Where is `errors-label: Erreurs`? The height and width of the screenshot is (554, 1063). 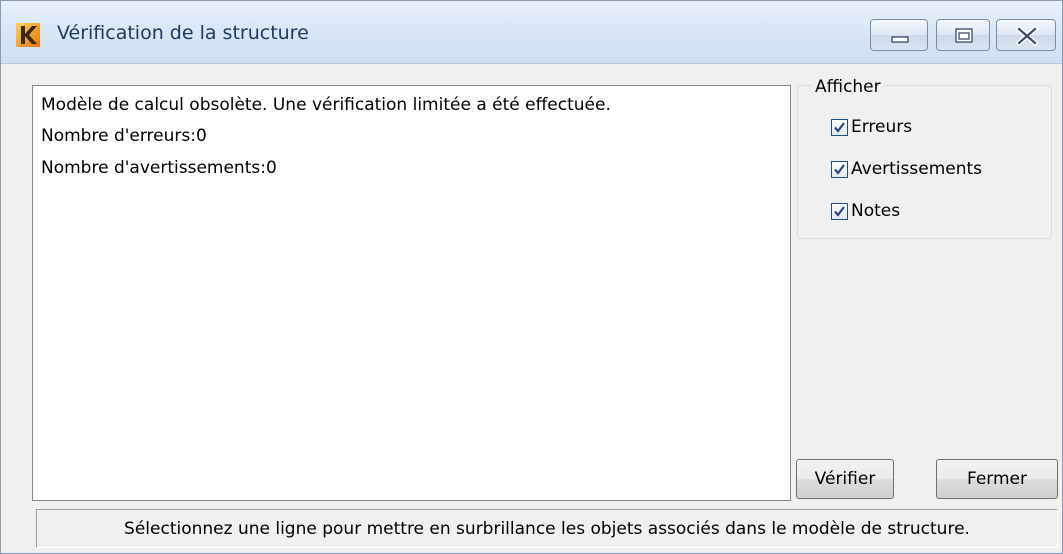
errors-label: Erreurs is located at coordinates (881, 127).